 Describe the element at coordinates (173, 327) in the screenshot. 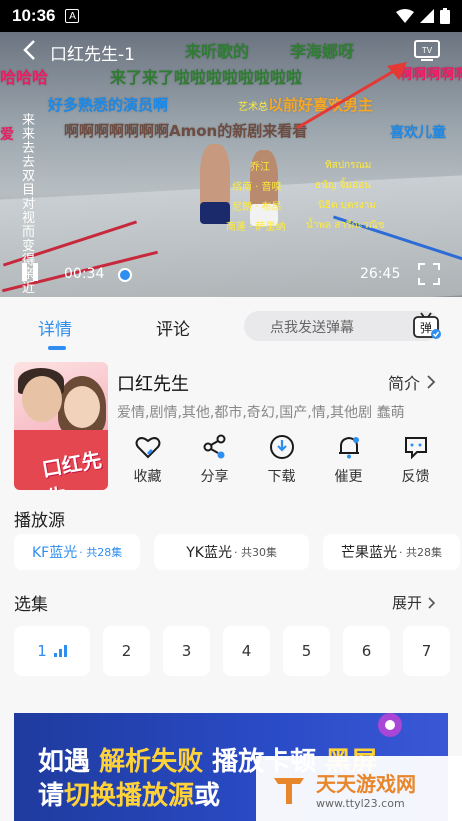

I see `tab-comments: 评论` at that location.